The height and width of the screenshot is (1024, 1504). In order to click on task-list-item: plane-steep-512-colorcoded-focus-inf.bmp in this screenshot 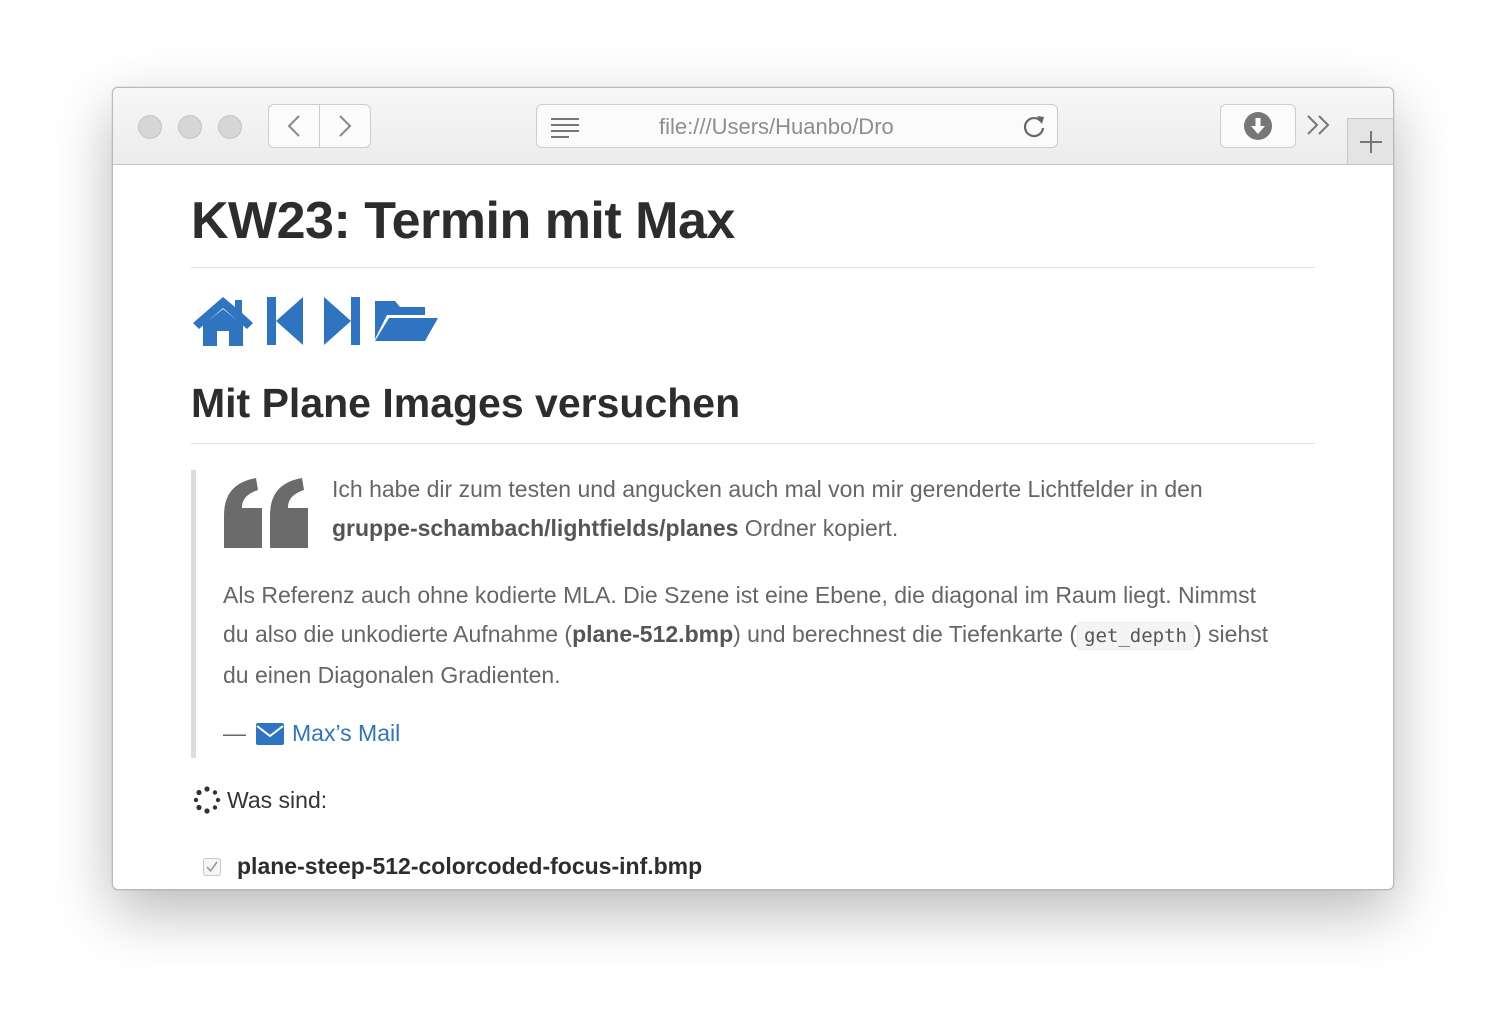, I will do `click(452, 866)`.